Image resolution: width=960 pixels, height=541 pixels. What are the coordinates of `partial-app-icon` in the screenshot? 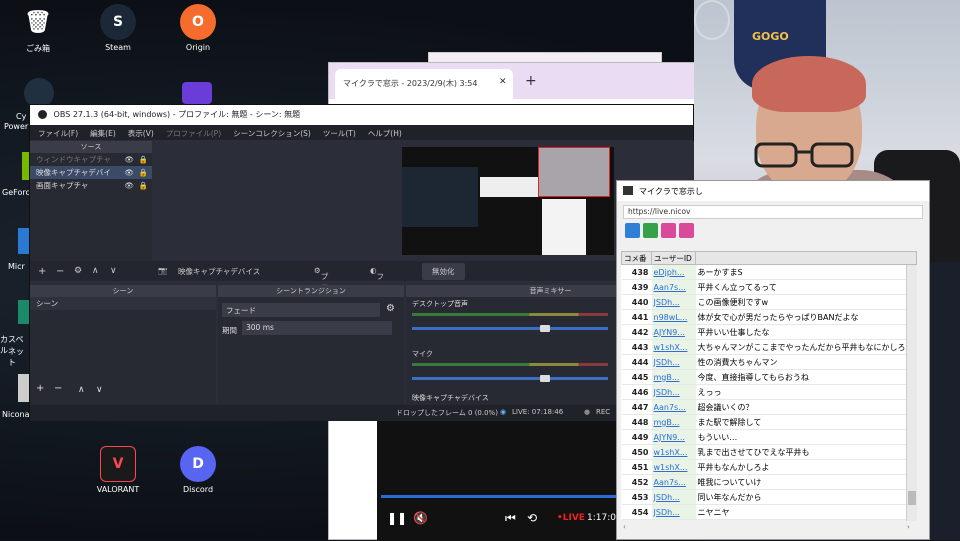 It's located at (197, 93).